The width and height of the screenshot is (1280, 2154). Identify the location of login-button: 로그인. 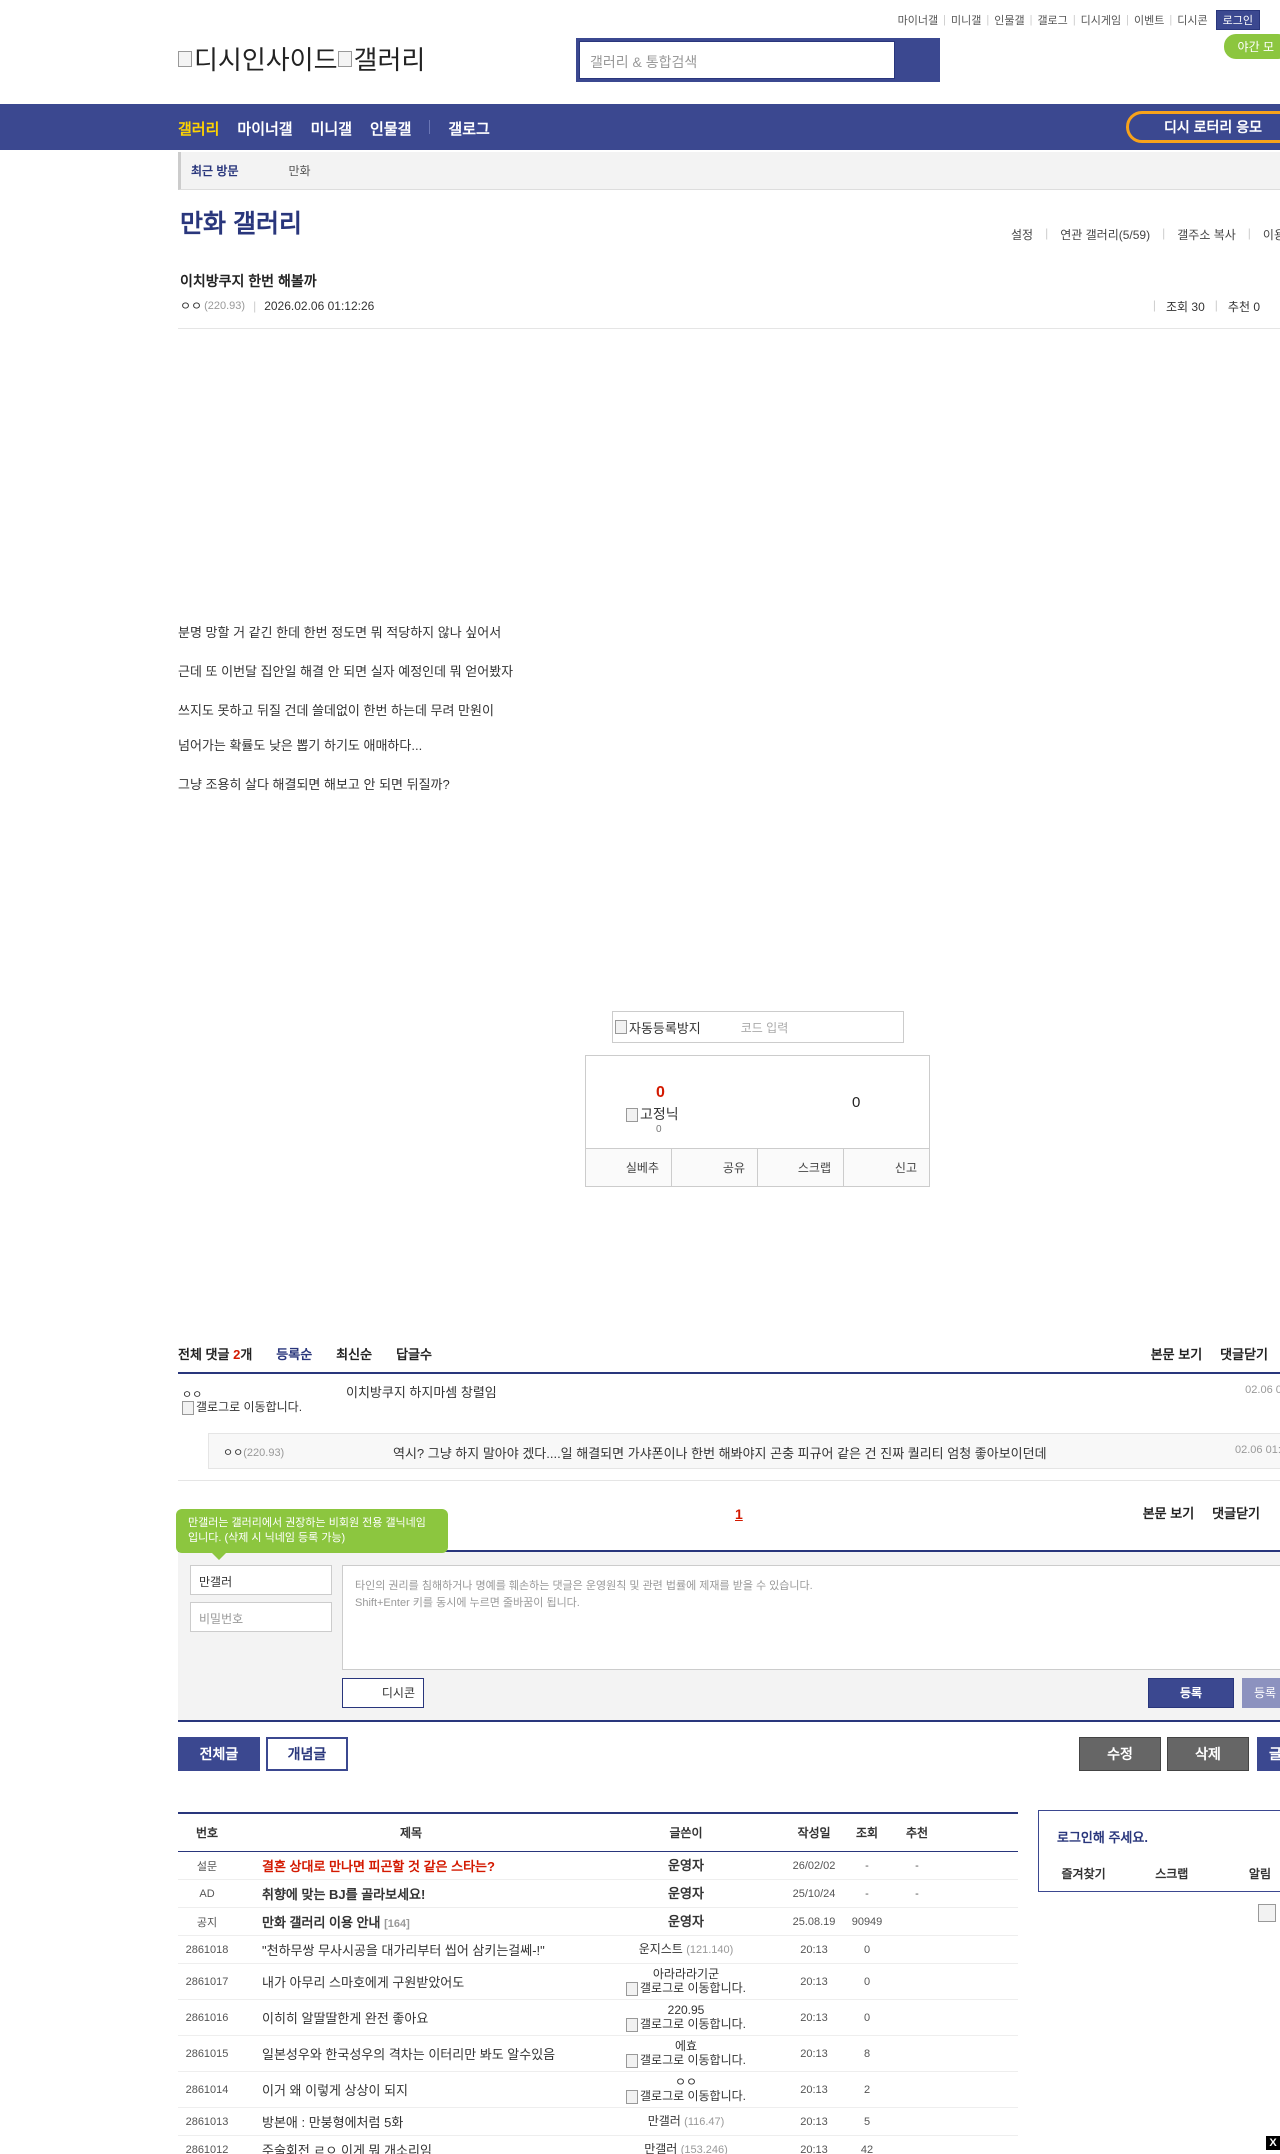
(1237, 20).